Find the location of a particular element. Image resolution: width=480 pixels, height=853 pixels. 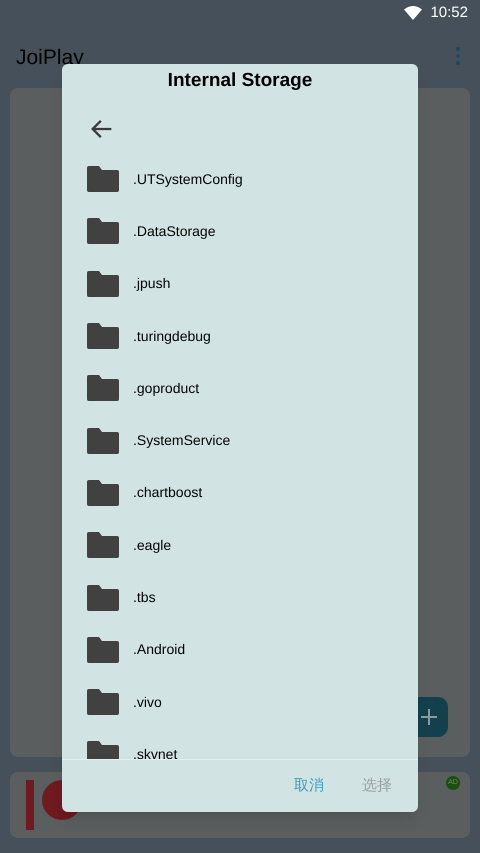

dialog-title: Internal Storage is located at coordinates (240, 81).